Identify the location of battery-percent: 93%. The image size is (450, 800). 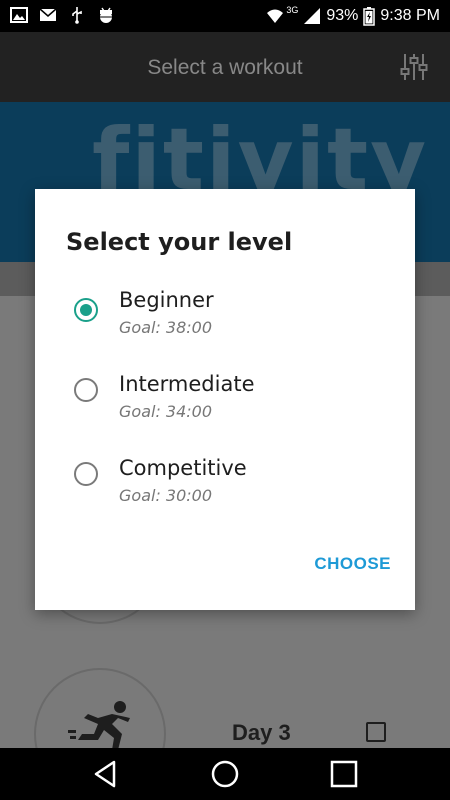
(342, 15).